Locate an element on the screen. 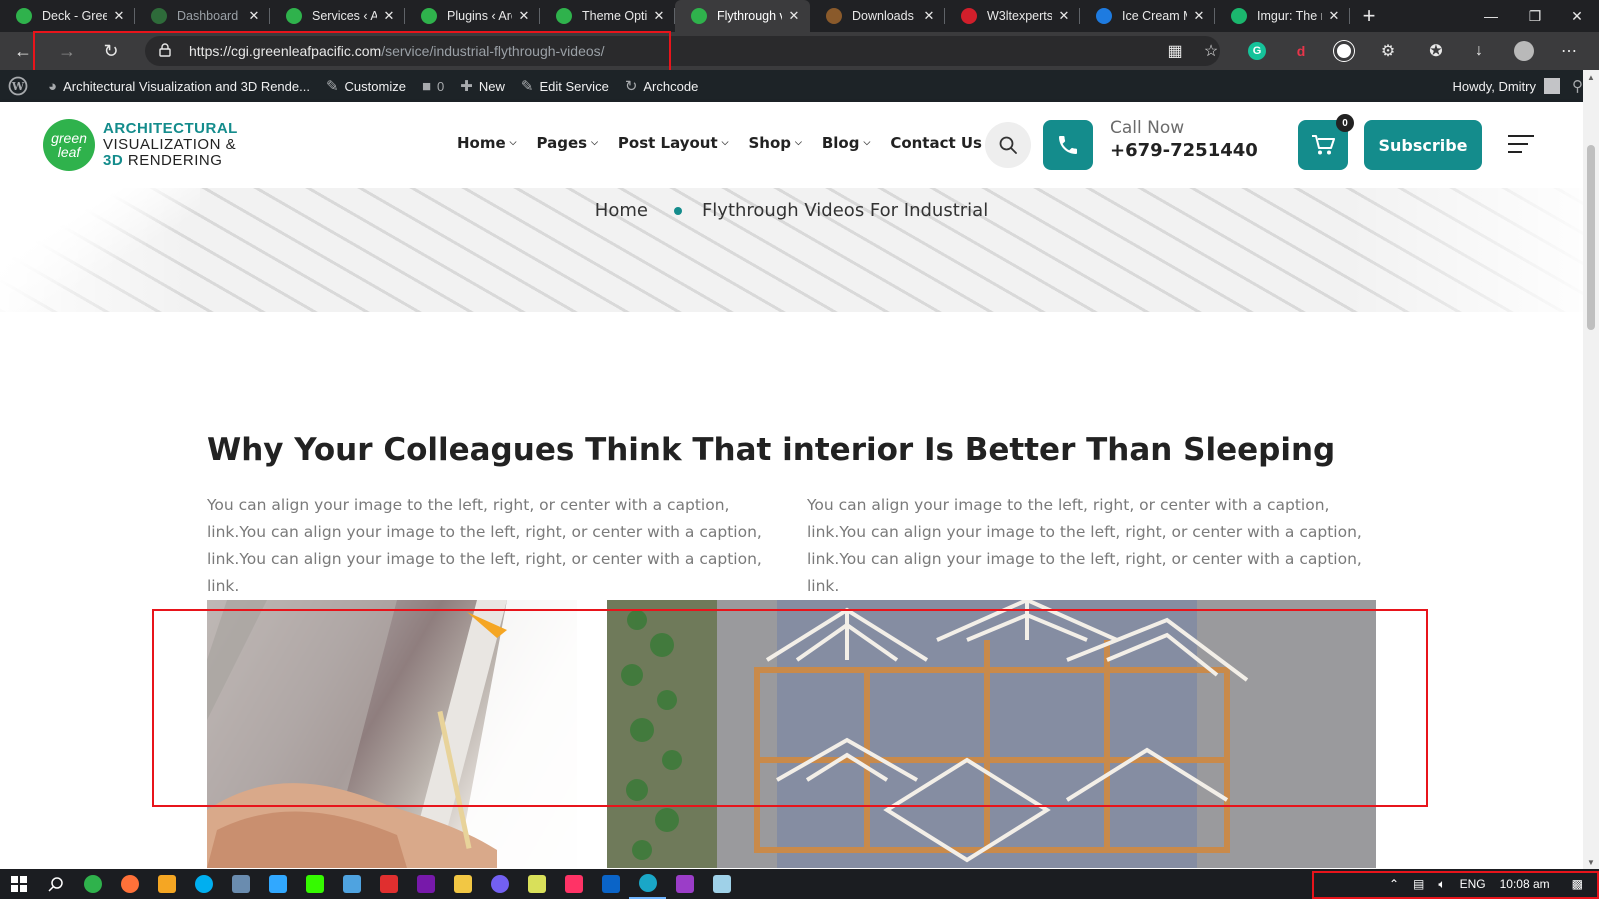  taskbar-windows-start-icon is located at coordinates (18, 884).